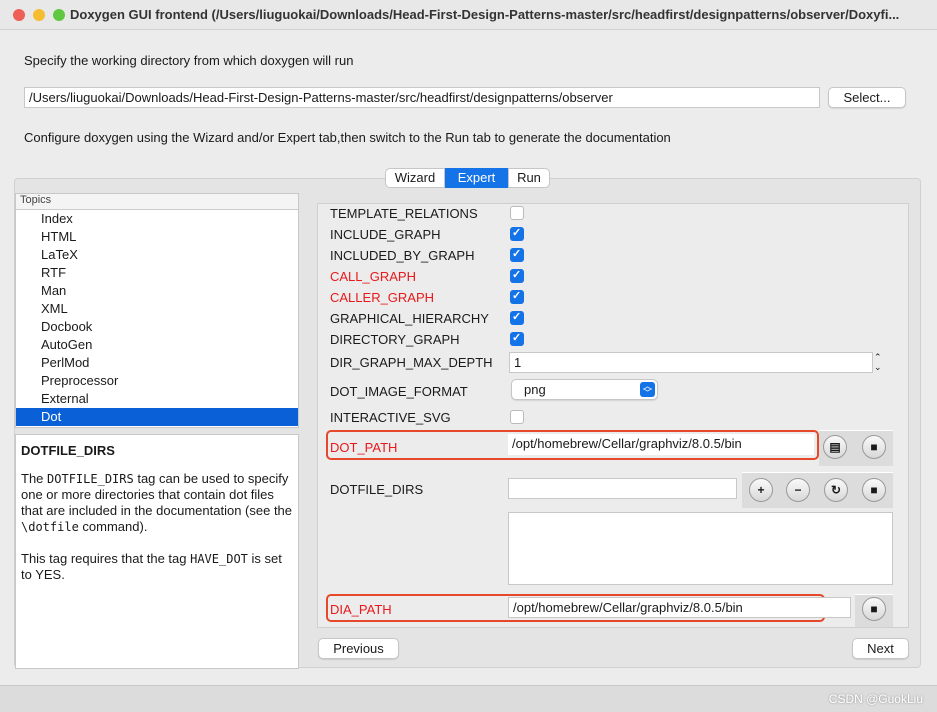 This screenshot has width=937, height=712. Describe the element at coordinates (390, 417) in the screenshot. I see `interactive-svg-label: INTERACTIVE_SVG` at that location.